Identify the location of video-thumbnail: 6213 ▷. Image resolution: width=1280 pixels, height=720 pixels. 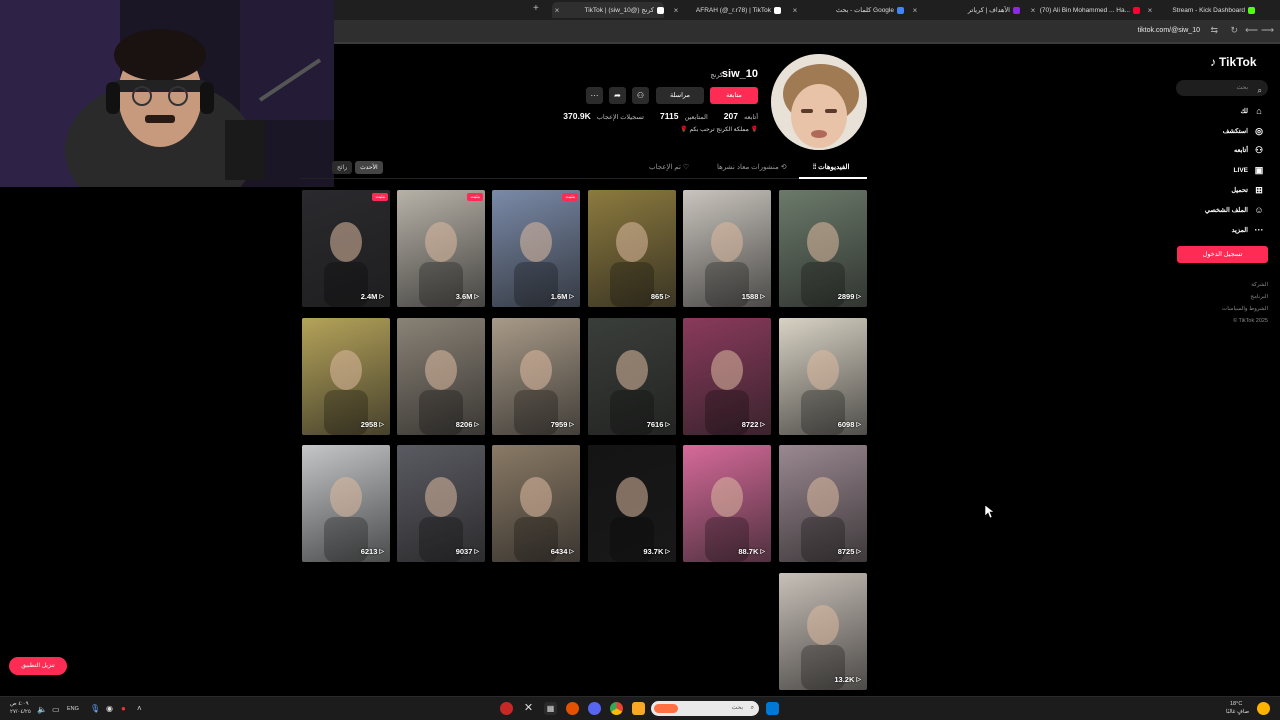
(346, 503).